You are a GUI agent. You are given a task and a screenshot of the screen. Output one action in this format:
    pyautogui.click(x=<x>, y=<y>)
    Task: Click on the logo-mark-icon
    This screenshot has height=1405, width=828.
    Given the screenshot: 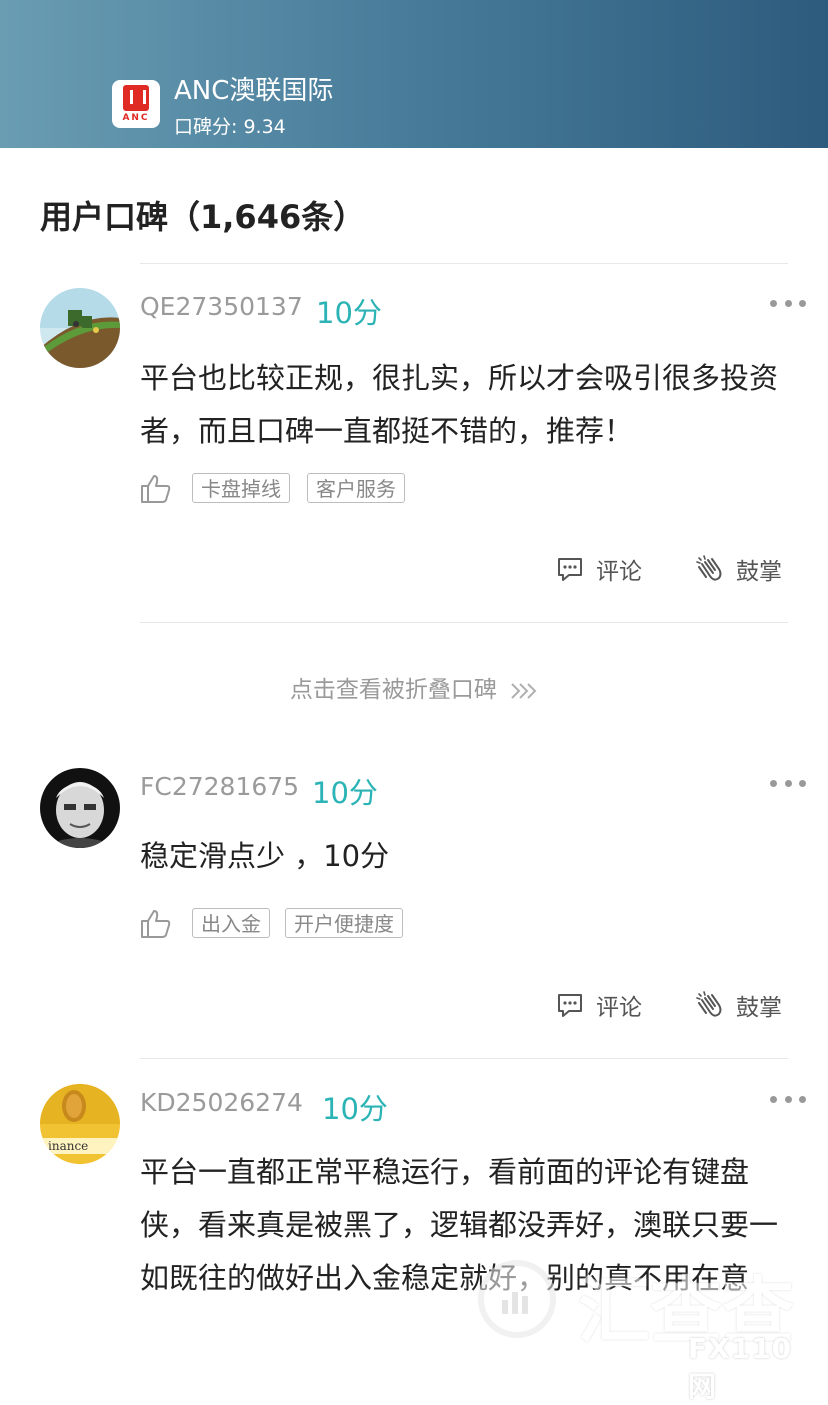 What is the action you would take?
    pyautogui.click(x=136, y=98)
    